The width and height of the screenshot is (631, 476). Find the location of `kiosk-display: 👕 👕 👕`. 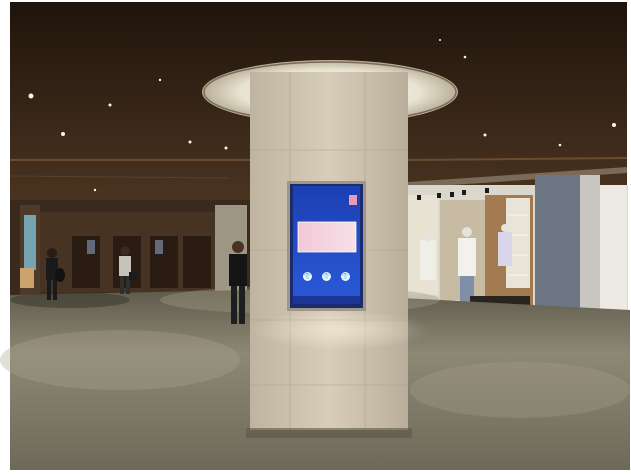

kiosk-display: 👕 👕 👕 is located at coordinates (326, 245).